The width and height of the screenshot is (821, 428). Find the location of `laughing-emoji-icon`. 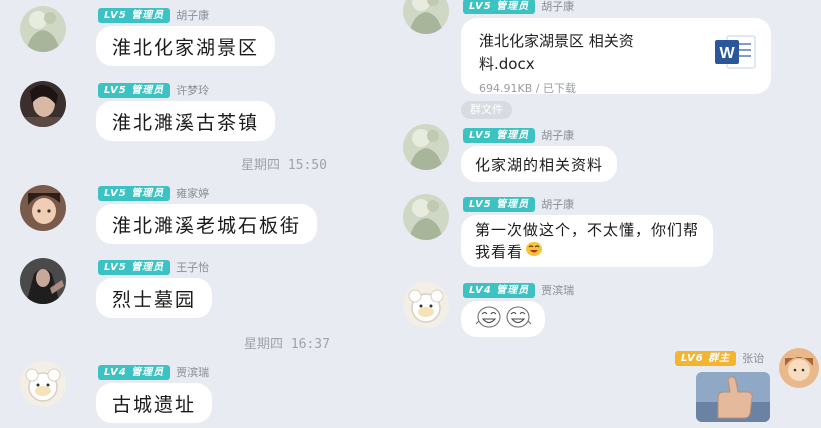

laughing-emoji-icon is located at coordinates (534, 252).